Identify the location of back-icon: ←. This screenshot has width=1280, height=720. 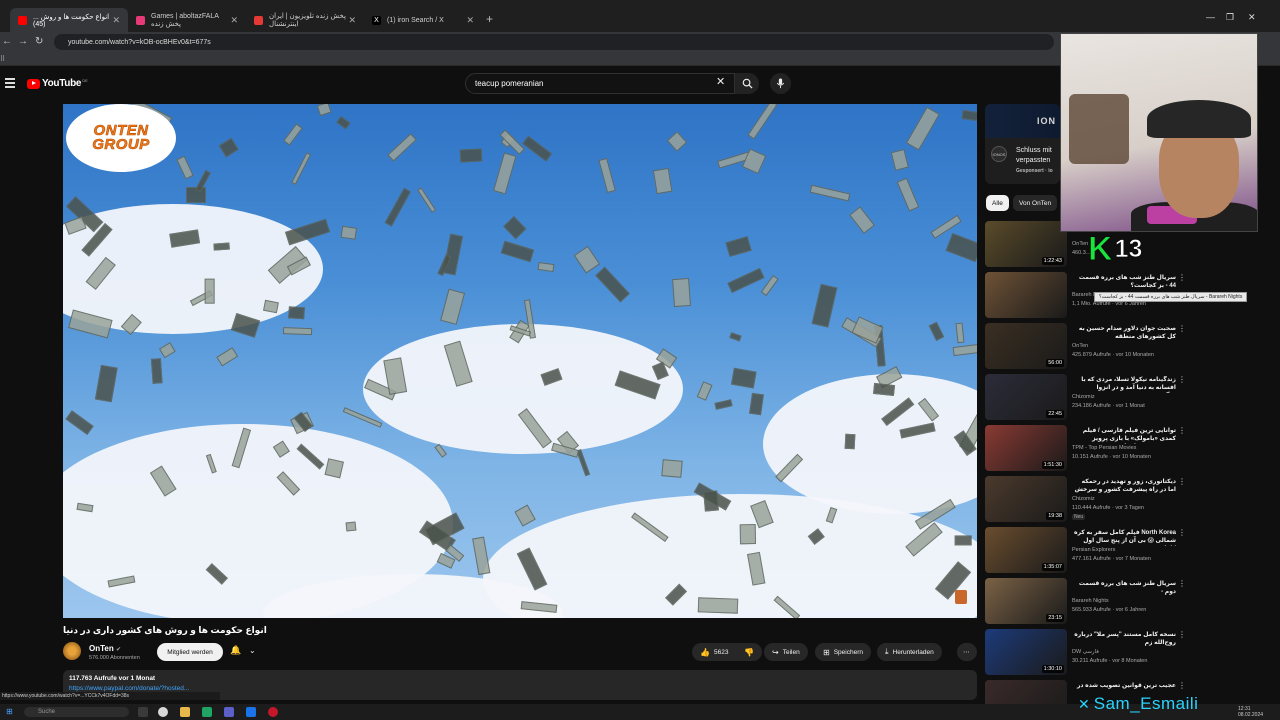
(7, 41).